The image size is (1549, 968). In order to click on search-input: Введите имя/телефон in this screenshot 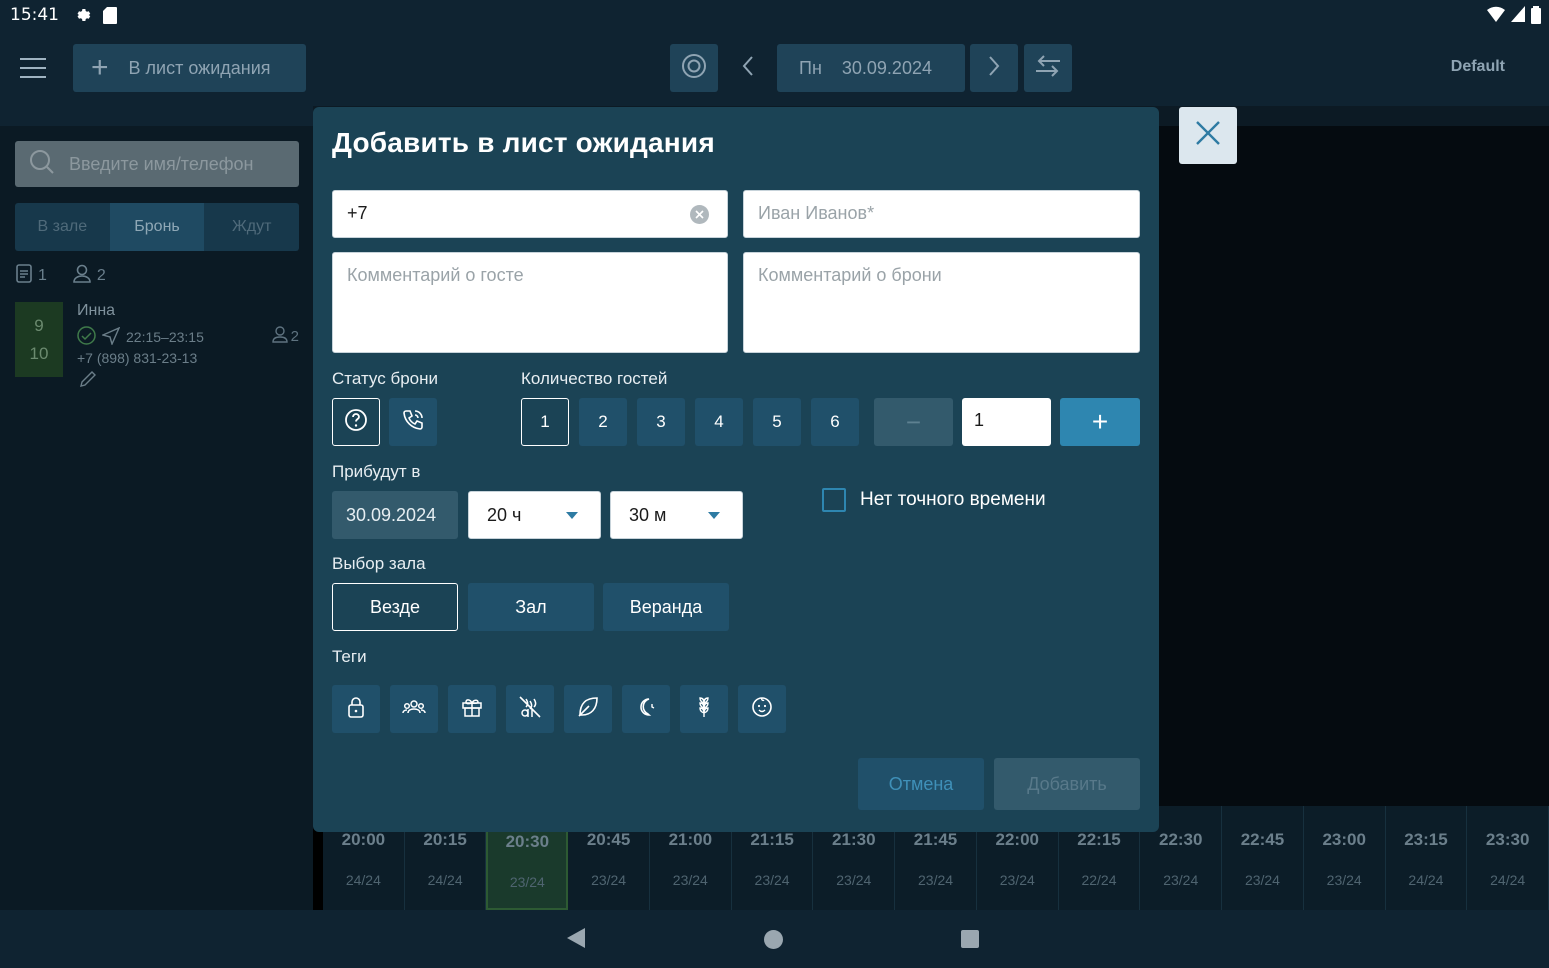, I will do `click(157, 164)`.